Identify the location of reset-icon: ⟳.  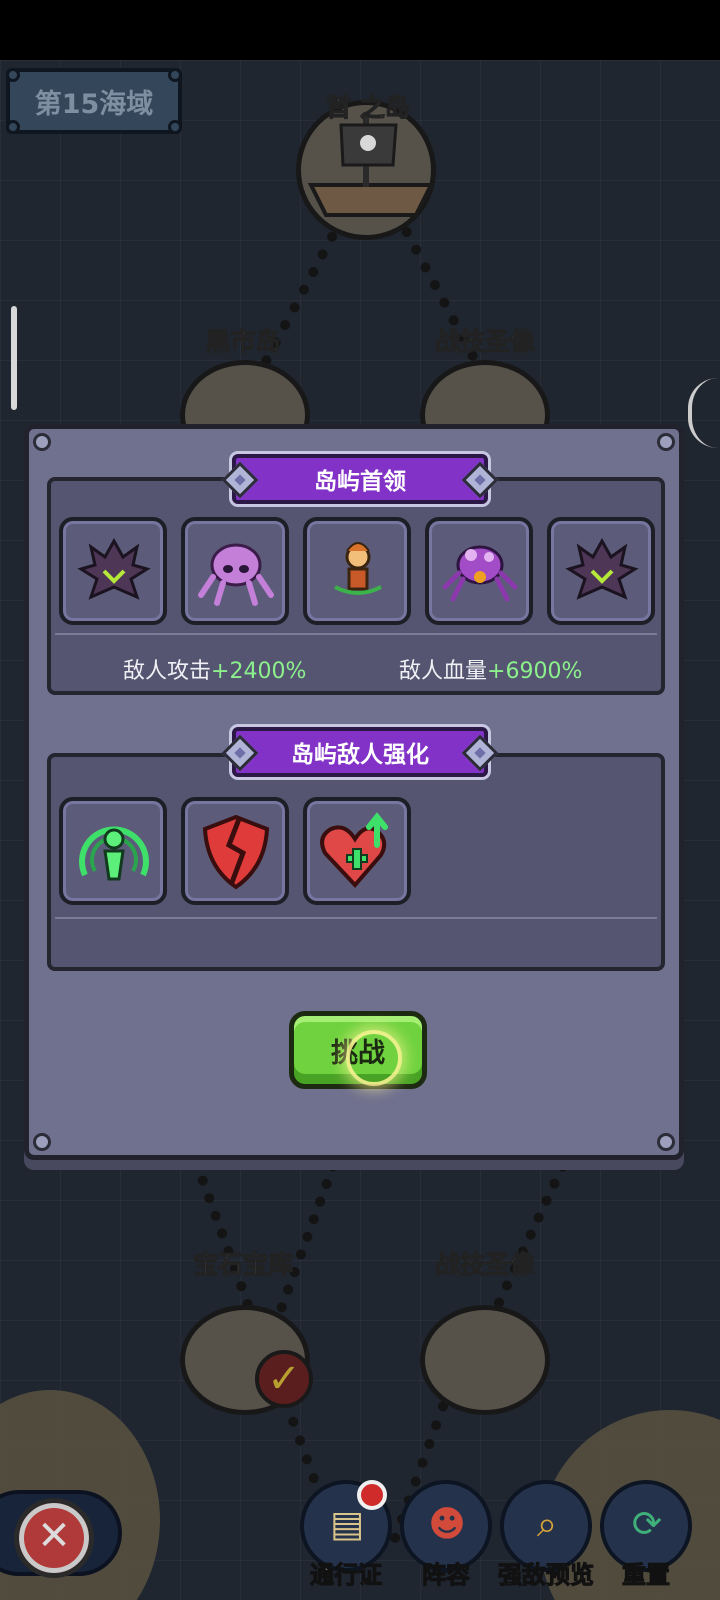
(647, 1524).